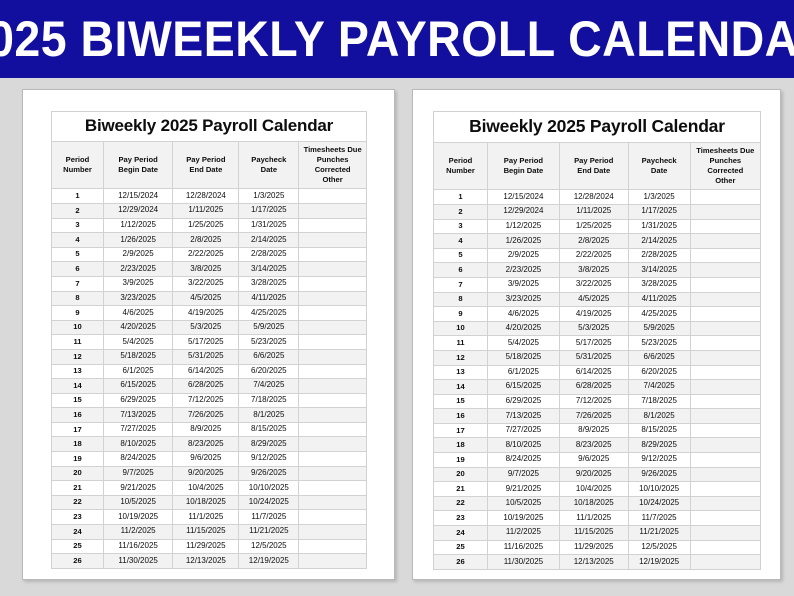 This screenshot has height=596, width=794. I want to click on table-title: Biweekly 2025 Payroll Calendar, so click(597, 127).